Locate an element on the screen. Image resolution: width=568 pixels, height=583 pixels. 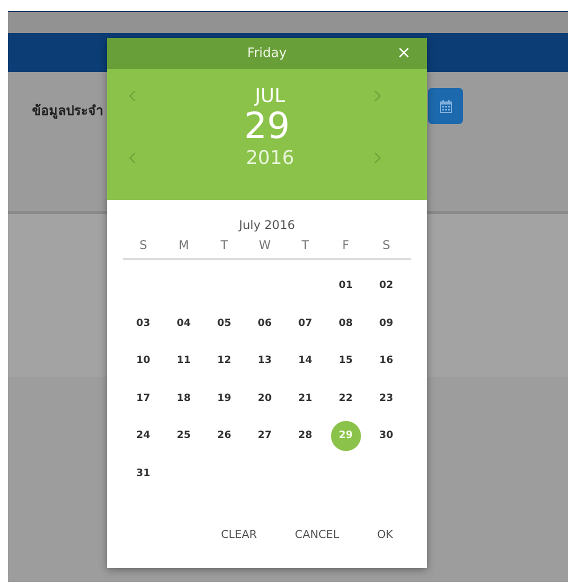
dialog-button: OK is located at coordinates (385, 534).